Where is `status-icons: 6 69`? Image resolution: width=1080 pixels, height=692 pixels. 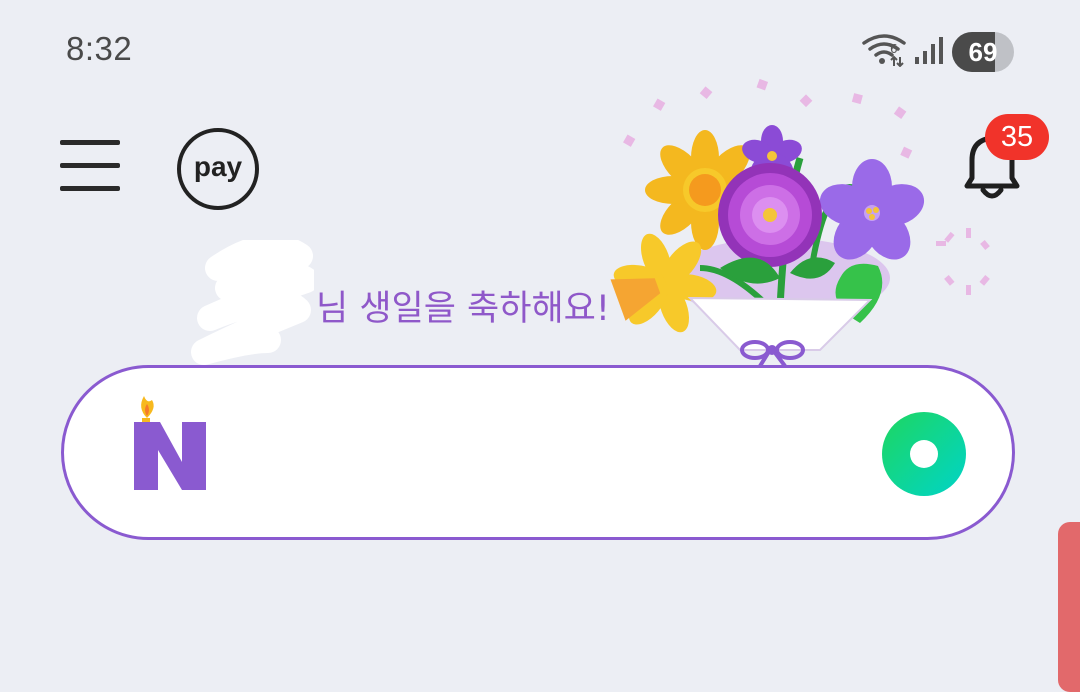
status-icons: 6 69 is located at coordinates (938, 52).